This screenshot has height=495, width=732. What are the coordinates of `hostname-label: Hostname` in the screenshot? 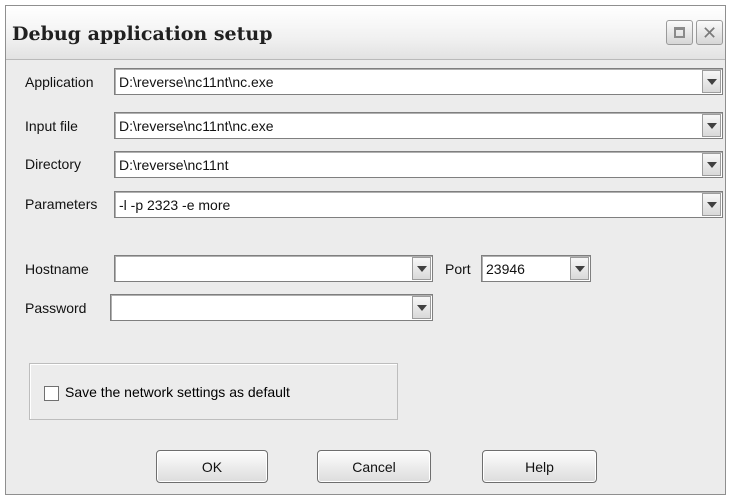 It's located at (57, 269).